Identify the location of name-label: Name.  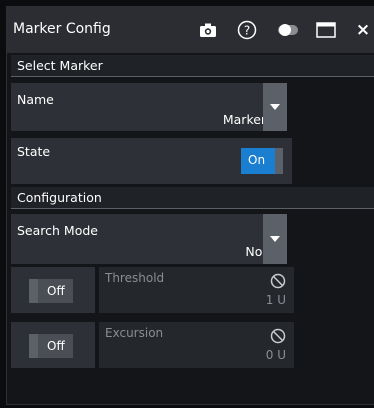
(35, 99).